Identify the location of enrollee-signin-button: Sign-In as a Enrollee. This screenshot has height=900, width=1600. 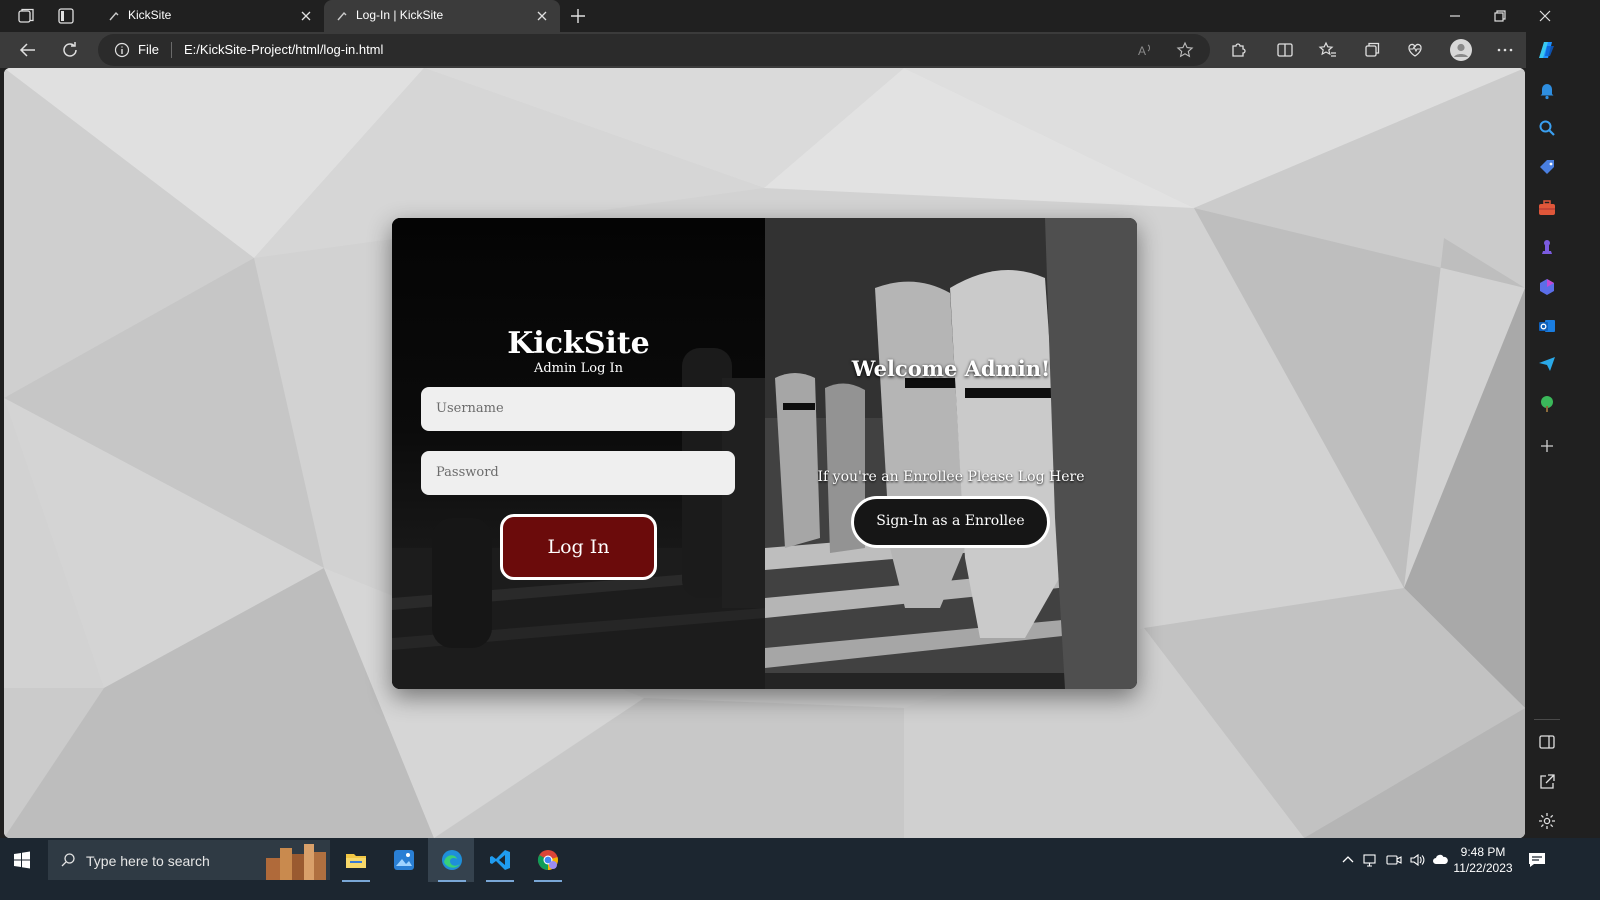
(950, 522).